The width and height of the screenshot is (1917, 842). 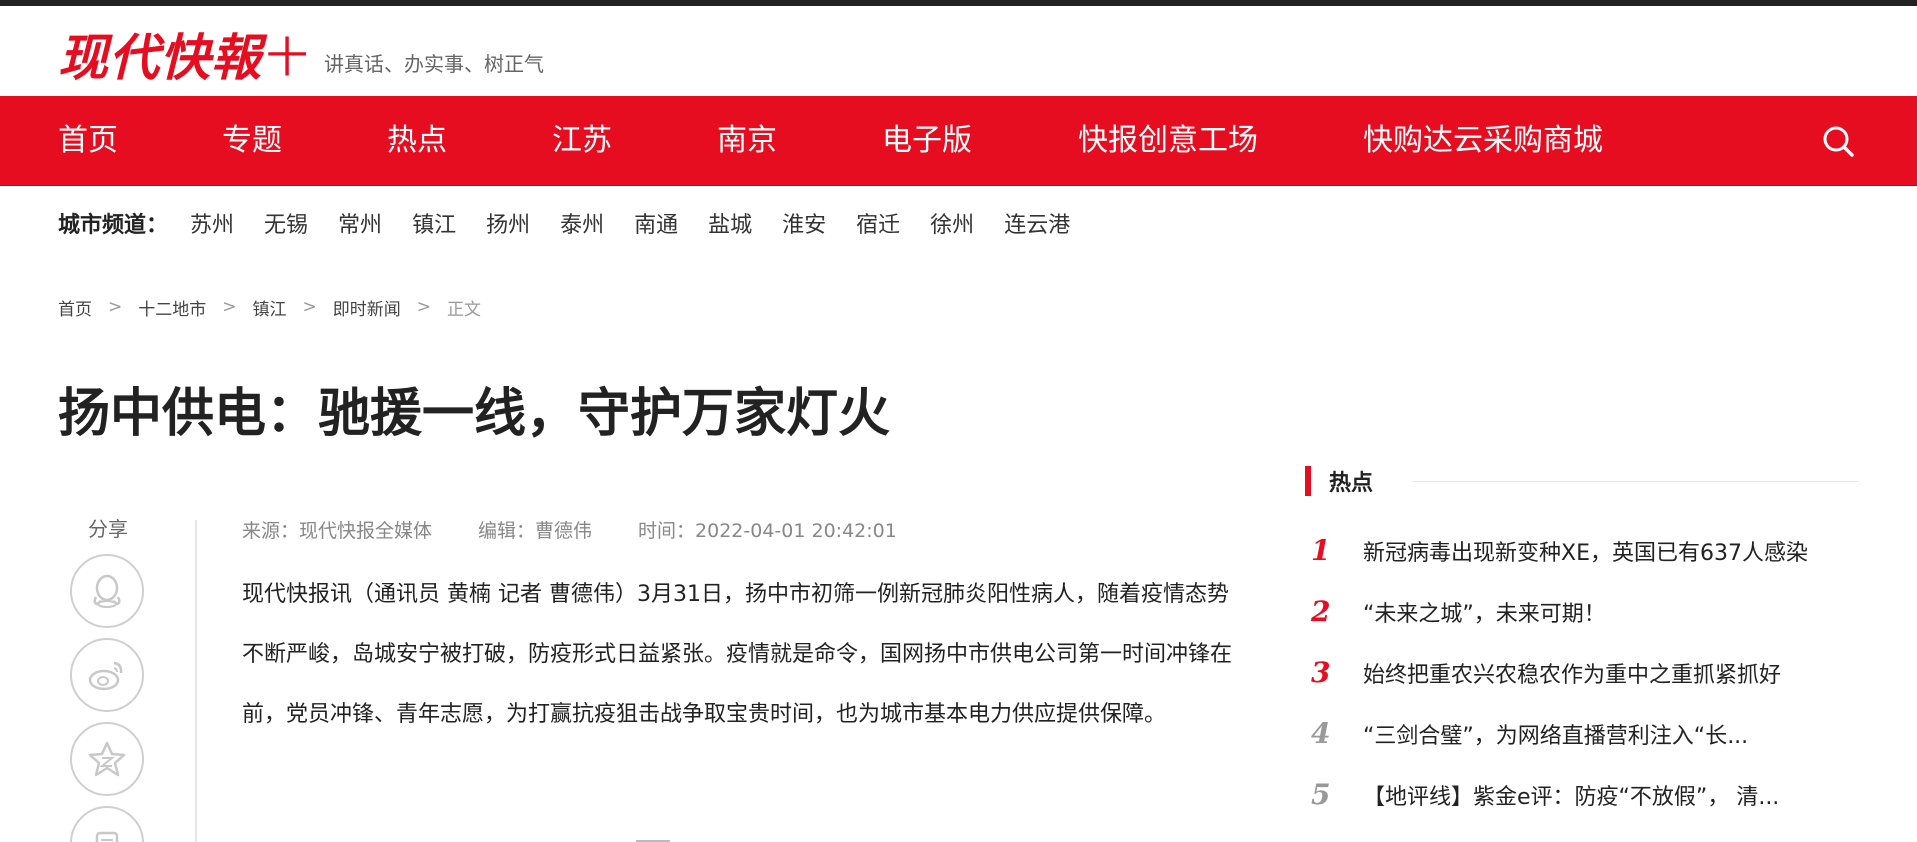 I want to click on city-zhenjiang: 镇江, so click(x=434, y=223).